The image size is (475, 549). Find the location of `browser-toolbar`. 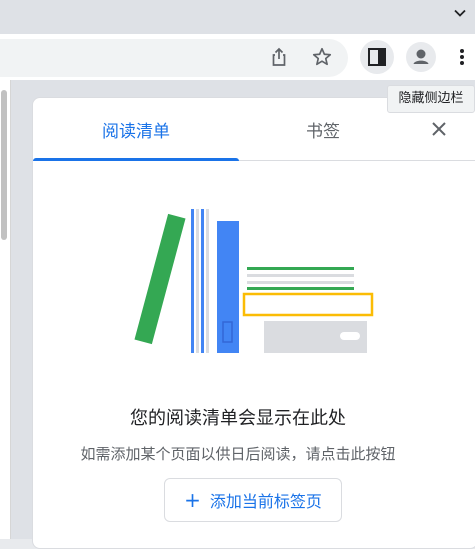

browser-toolbar is located at coordinates (237, 57).